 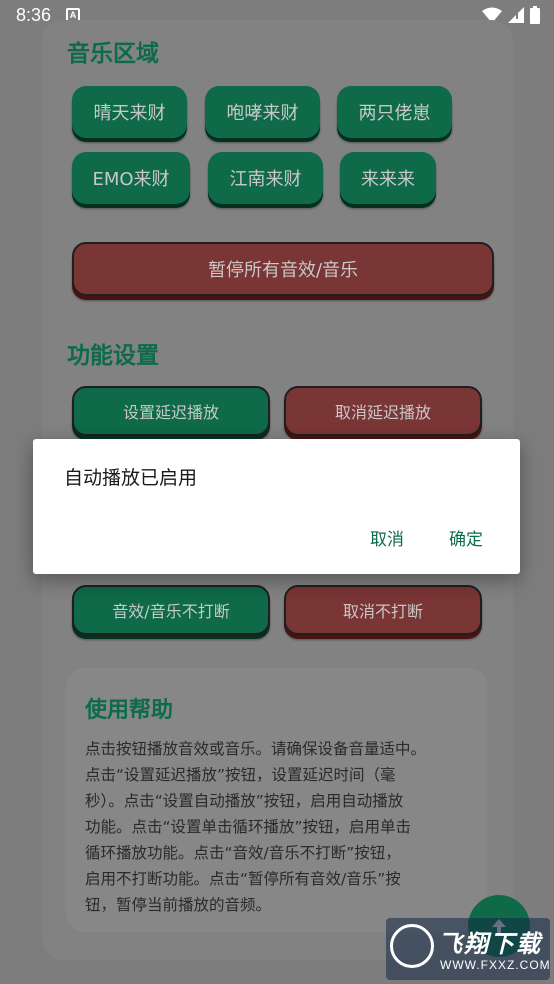 I want to click on help-line: 点击按钮播放音效或音乐。请确保设备音量适中。, so click(x=256, y=749).